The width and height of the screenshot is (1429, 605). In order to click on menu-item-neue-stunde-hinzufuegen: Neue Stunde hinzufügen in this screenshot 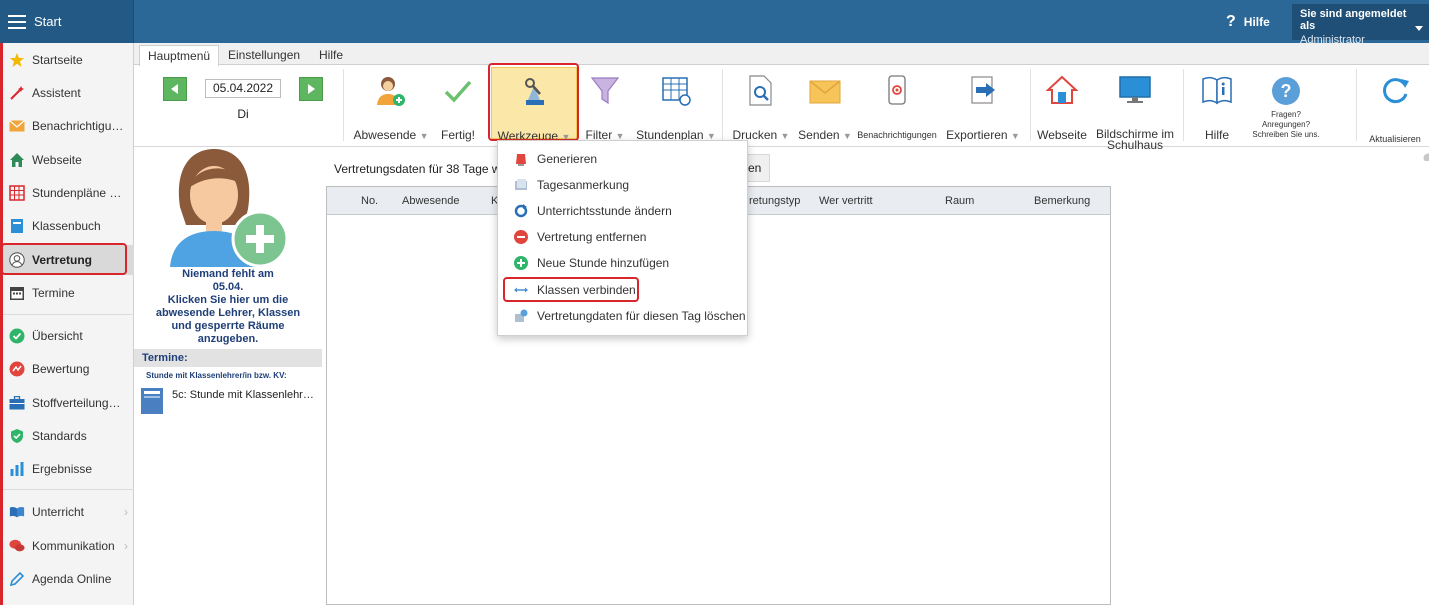, I will do `click(622, 263)`.